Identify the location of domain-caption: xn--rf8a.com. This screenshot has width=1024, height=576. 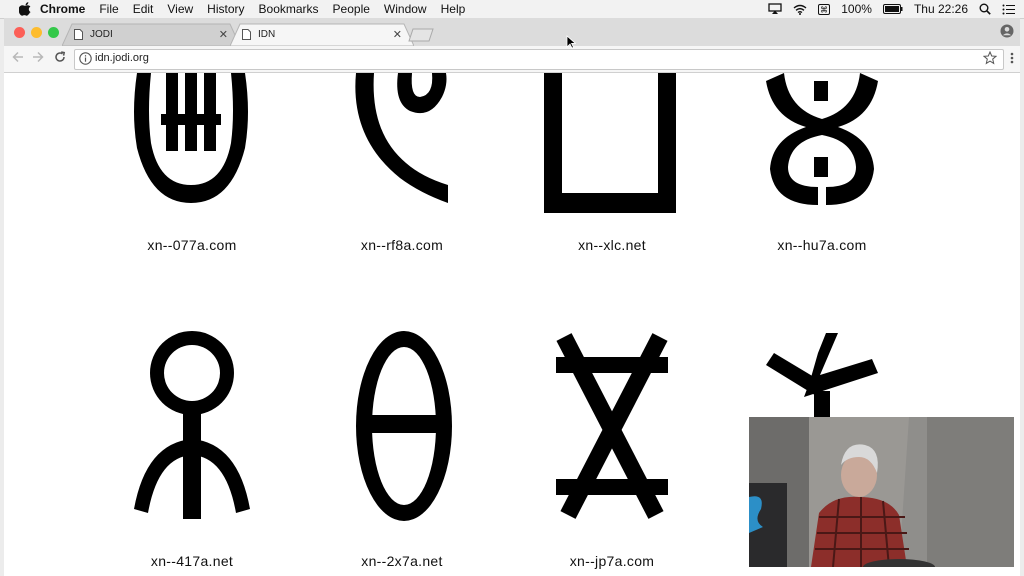
(402, 245).